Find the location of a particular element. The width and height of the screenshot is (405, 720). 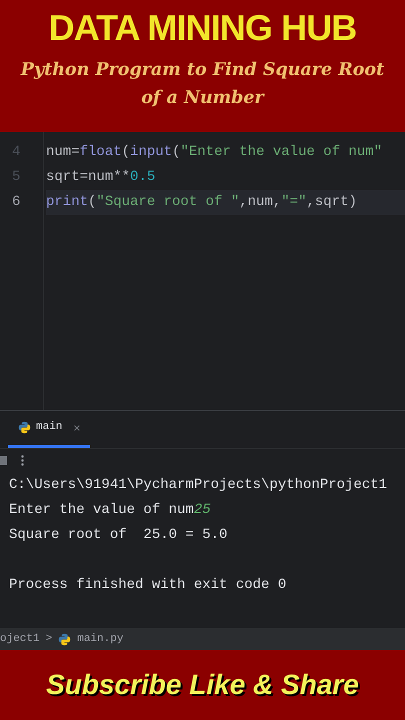

console-output: Square root of 25.0 = 5.0 is located at coordinates (118, 535).